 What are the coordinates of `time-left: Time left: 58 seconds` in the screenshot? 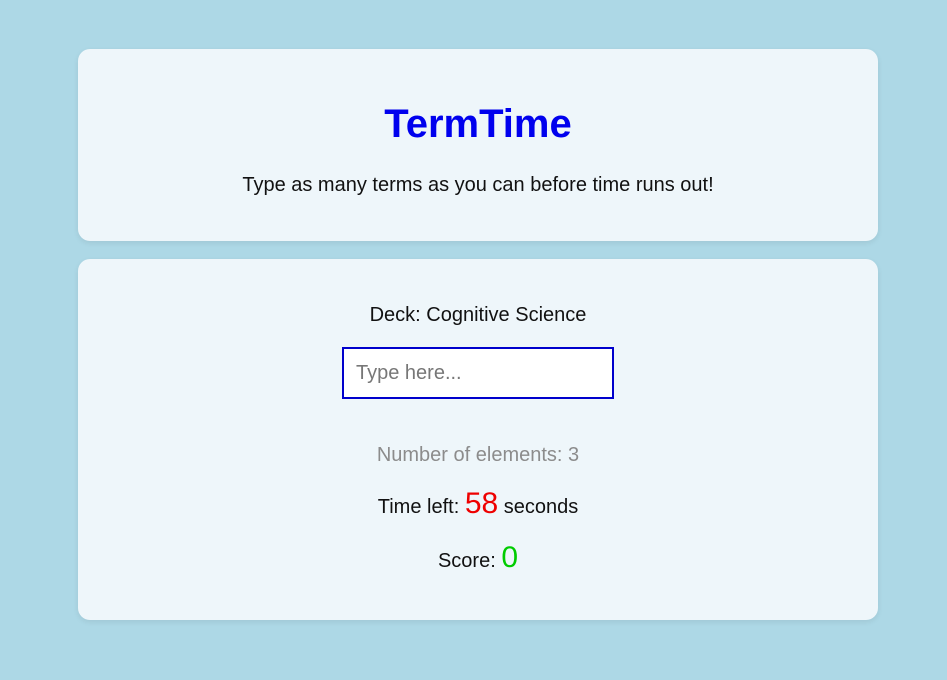 It's located at (478, 505).